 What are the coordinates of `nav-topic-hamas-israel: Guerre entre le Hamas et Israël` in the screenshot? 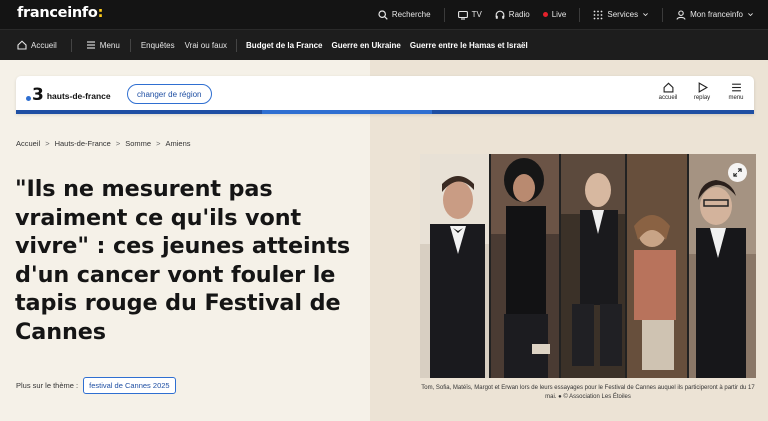 It's located at (469, 45).